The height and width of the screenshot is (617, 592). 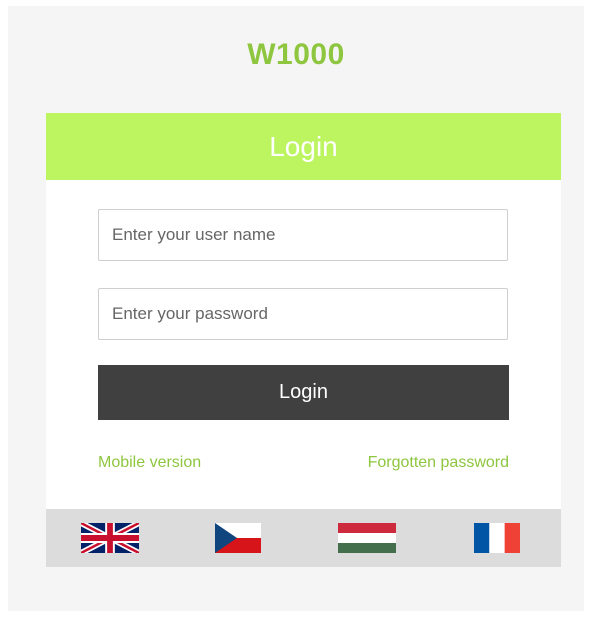 What do you see at coordinates (497, 538) in the screenshot?
I see `flag-fr-icon` at bounding box center [497, 538].